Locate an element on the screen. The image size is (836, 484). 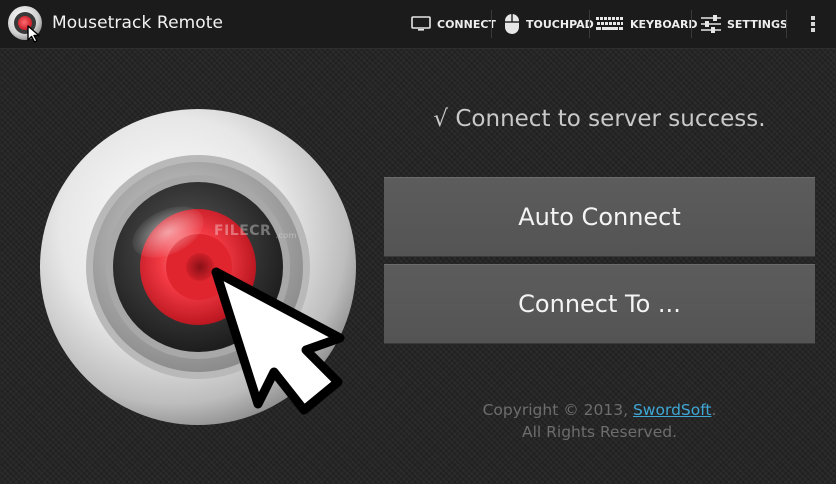
keyboard-icon is located at coordinates (610, 24).